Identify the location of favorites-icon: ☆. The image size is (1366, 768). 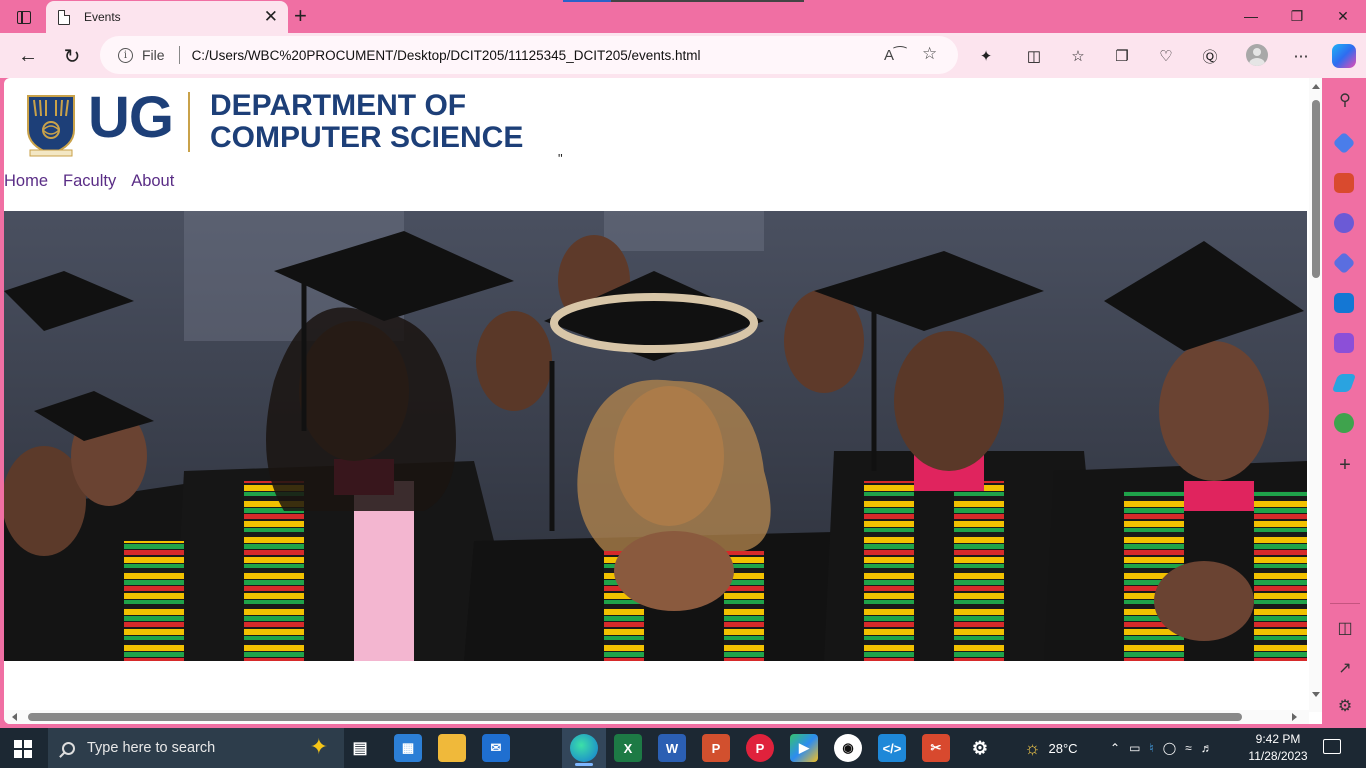
(1078, 56).